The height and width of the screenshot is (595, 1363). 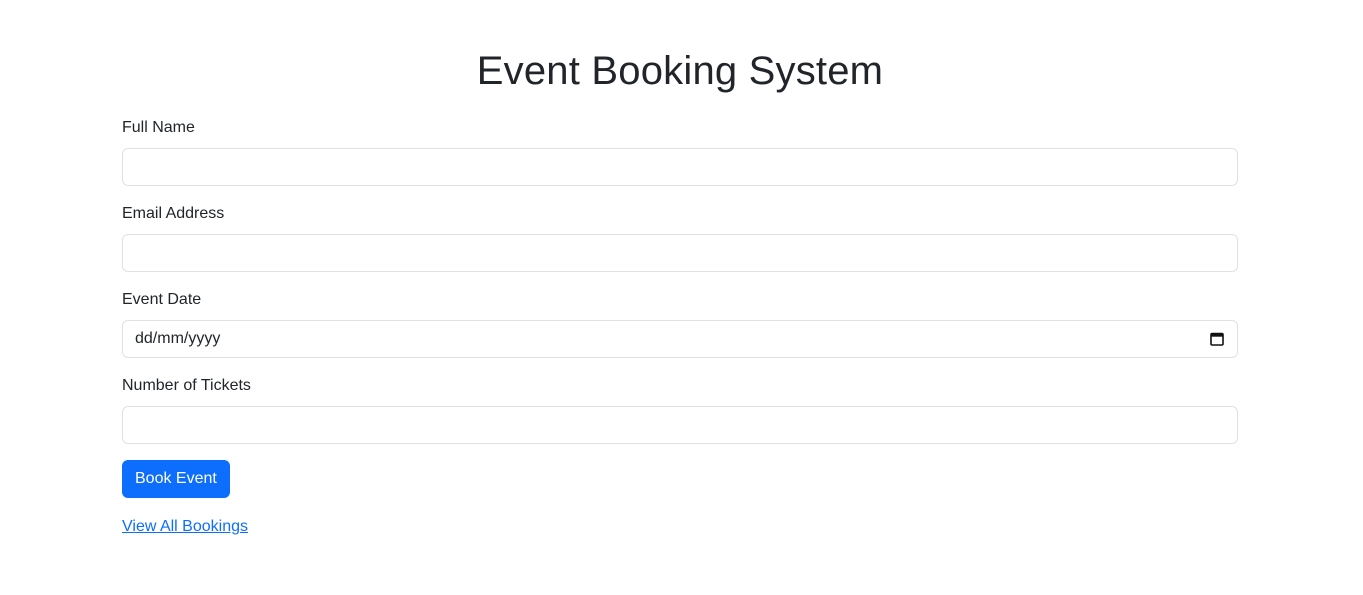 I want to click on calendar-icon, so click(x=1217, y=339).